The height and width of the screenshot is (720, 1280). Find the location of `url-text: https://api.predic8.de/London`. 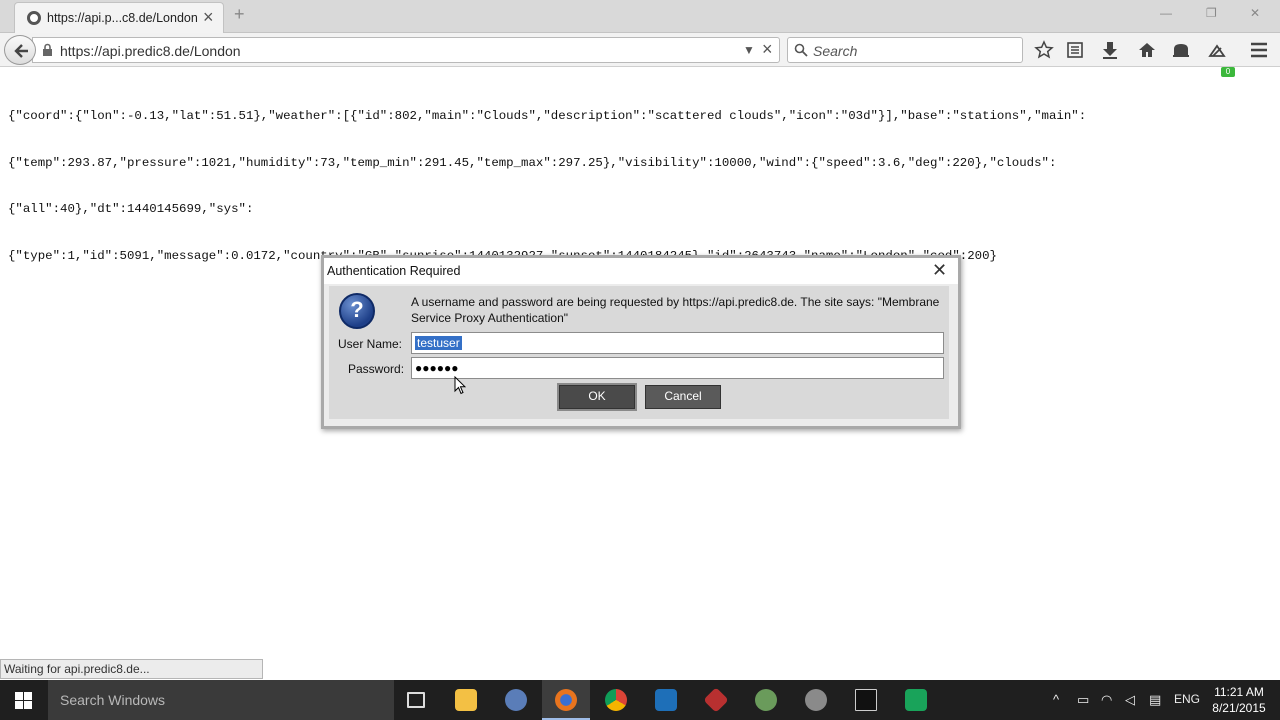

url-text: https://api.predic8.de/London is located at coordinates (150, 51).